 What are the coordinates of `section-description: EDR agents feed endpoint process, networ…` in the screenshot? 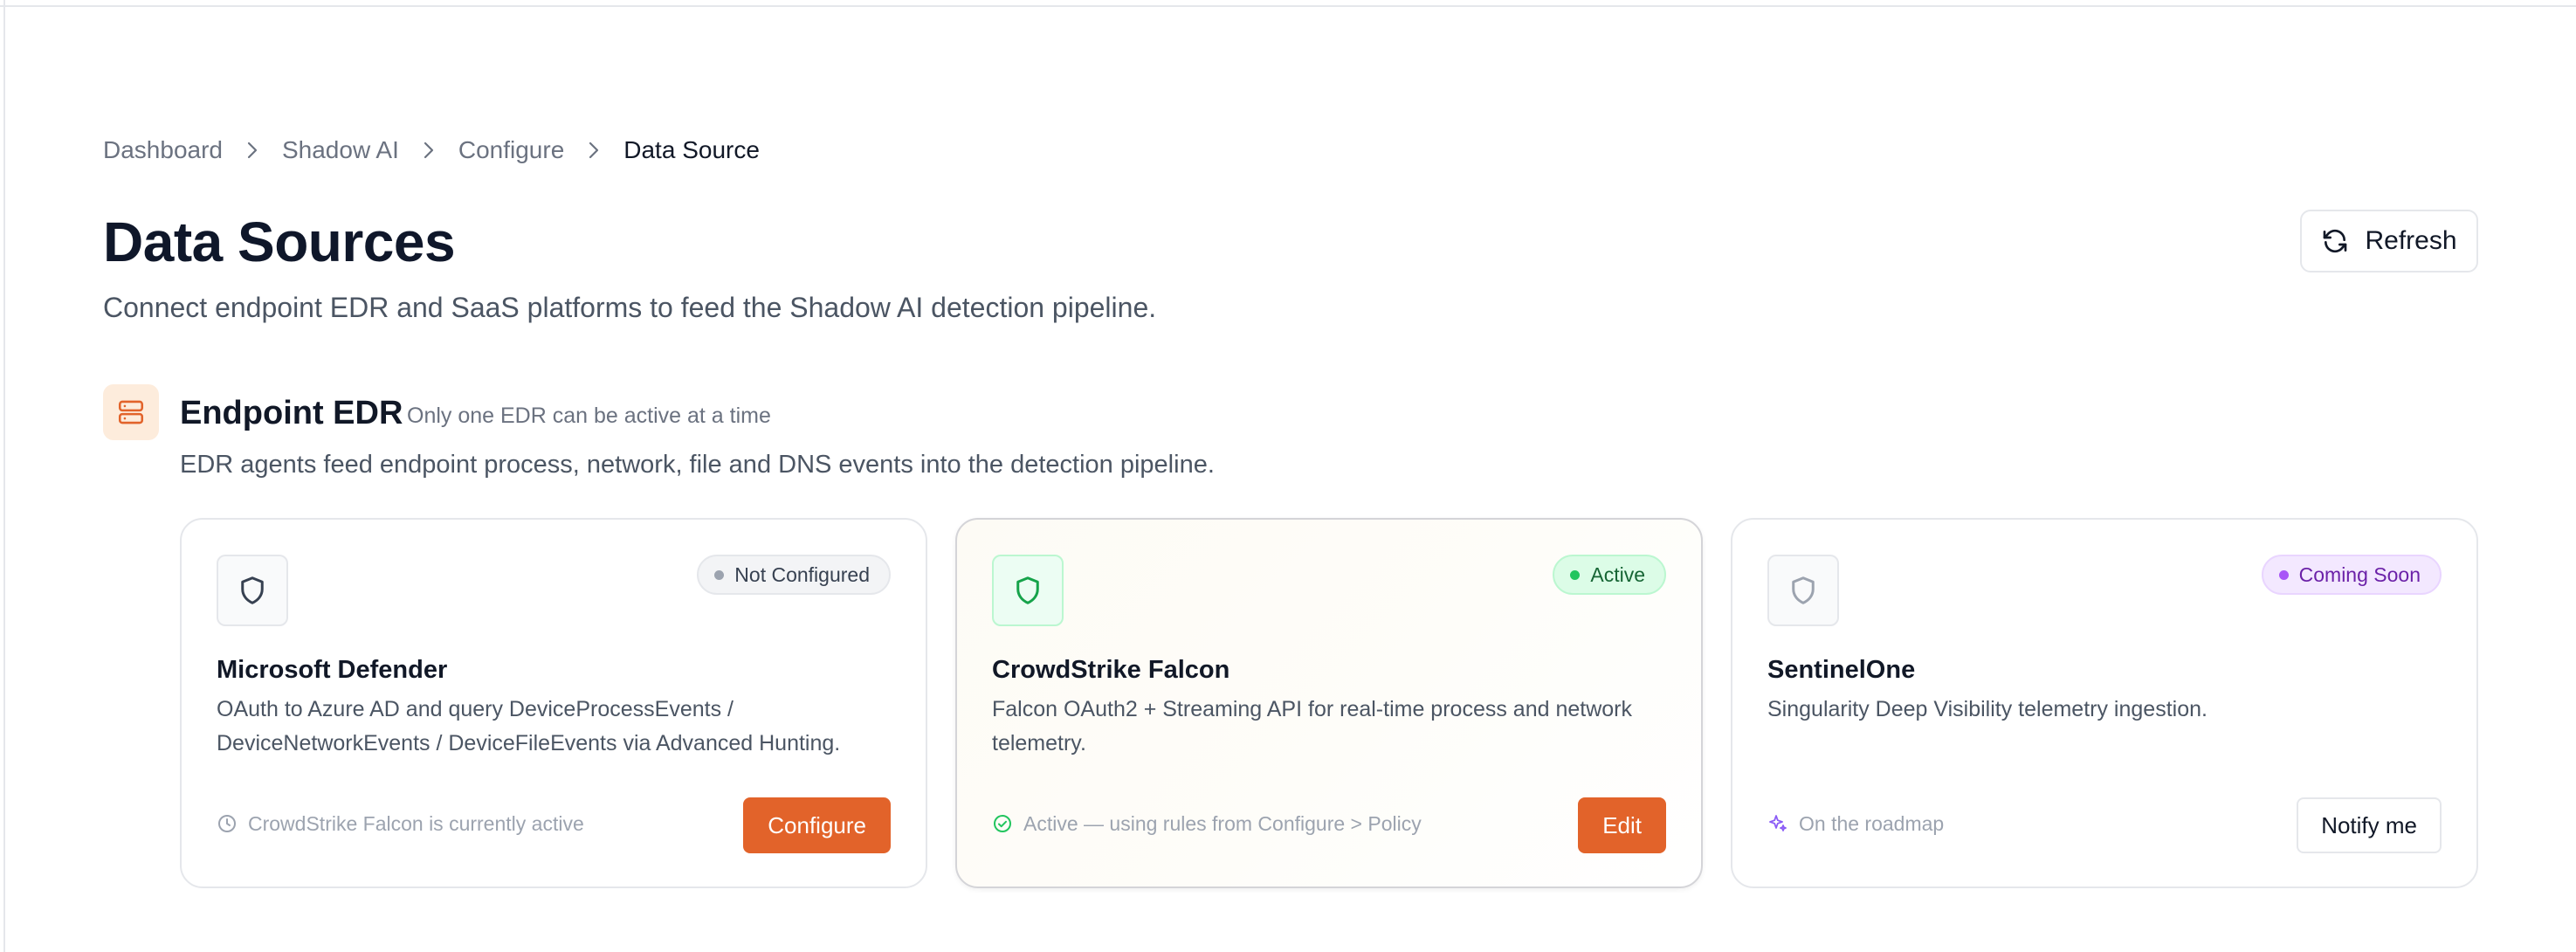 It's located at (697, 465).